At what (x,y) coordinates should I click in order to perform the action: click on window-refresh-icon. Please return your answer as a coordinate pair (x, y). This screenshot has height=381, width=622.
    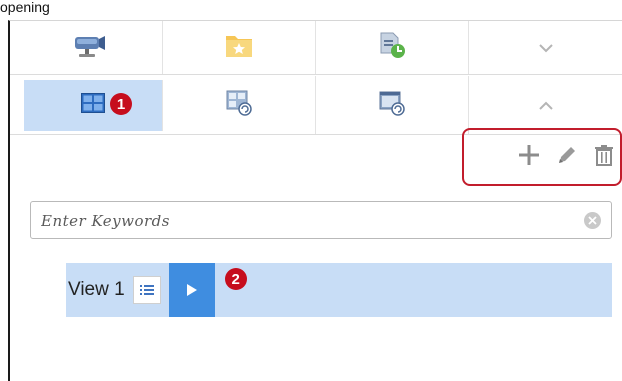
    Looking at the image, I should click on (392, 105).